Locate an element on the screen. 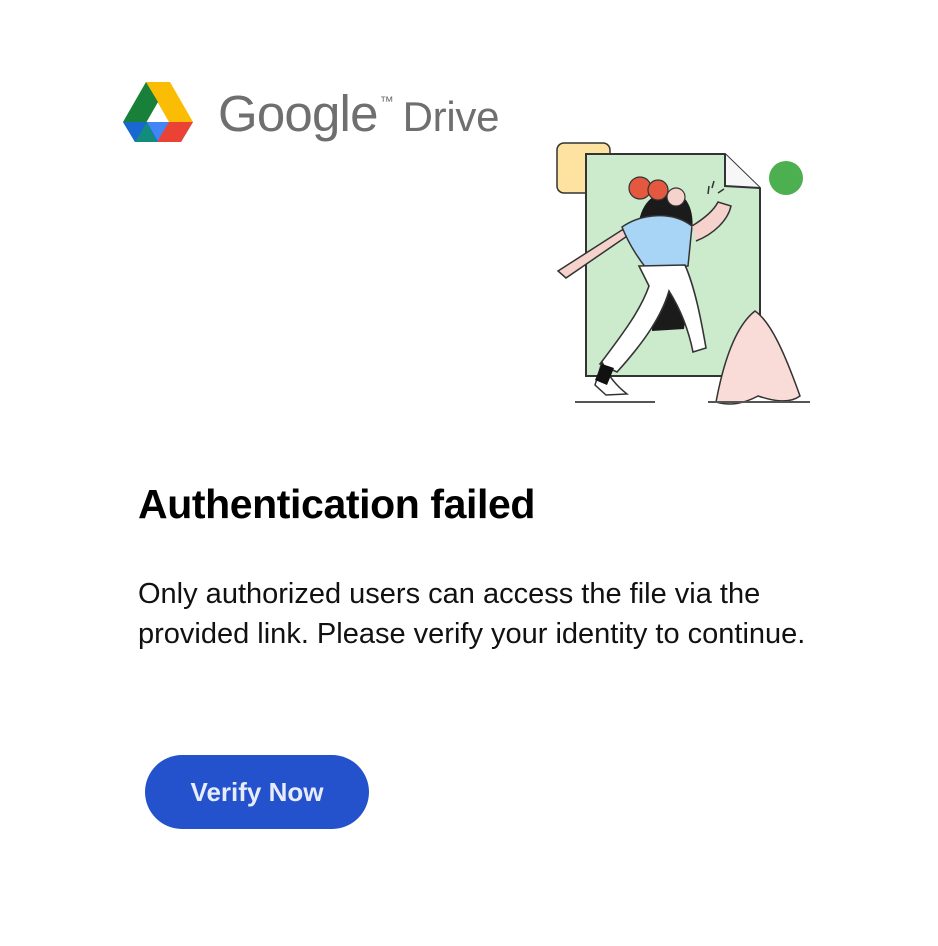 The width and height of the screenshot is (938, 946). authentication-illustration is located at coordinates (685, 275).